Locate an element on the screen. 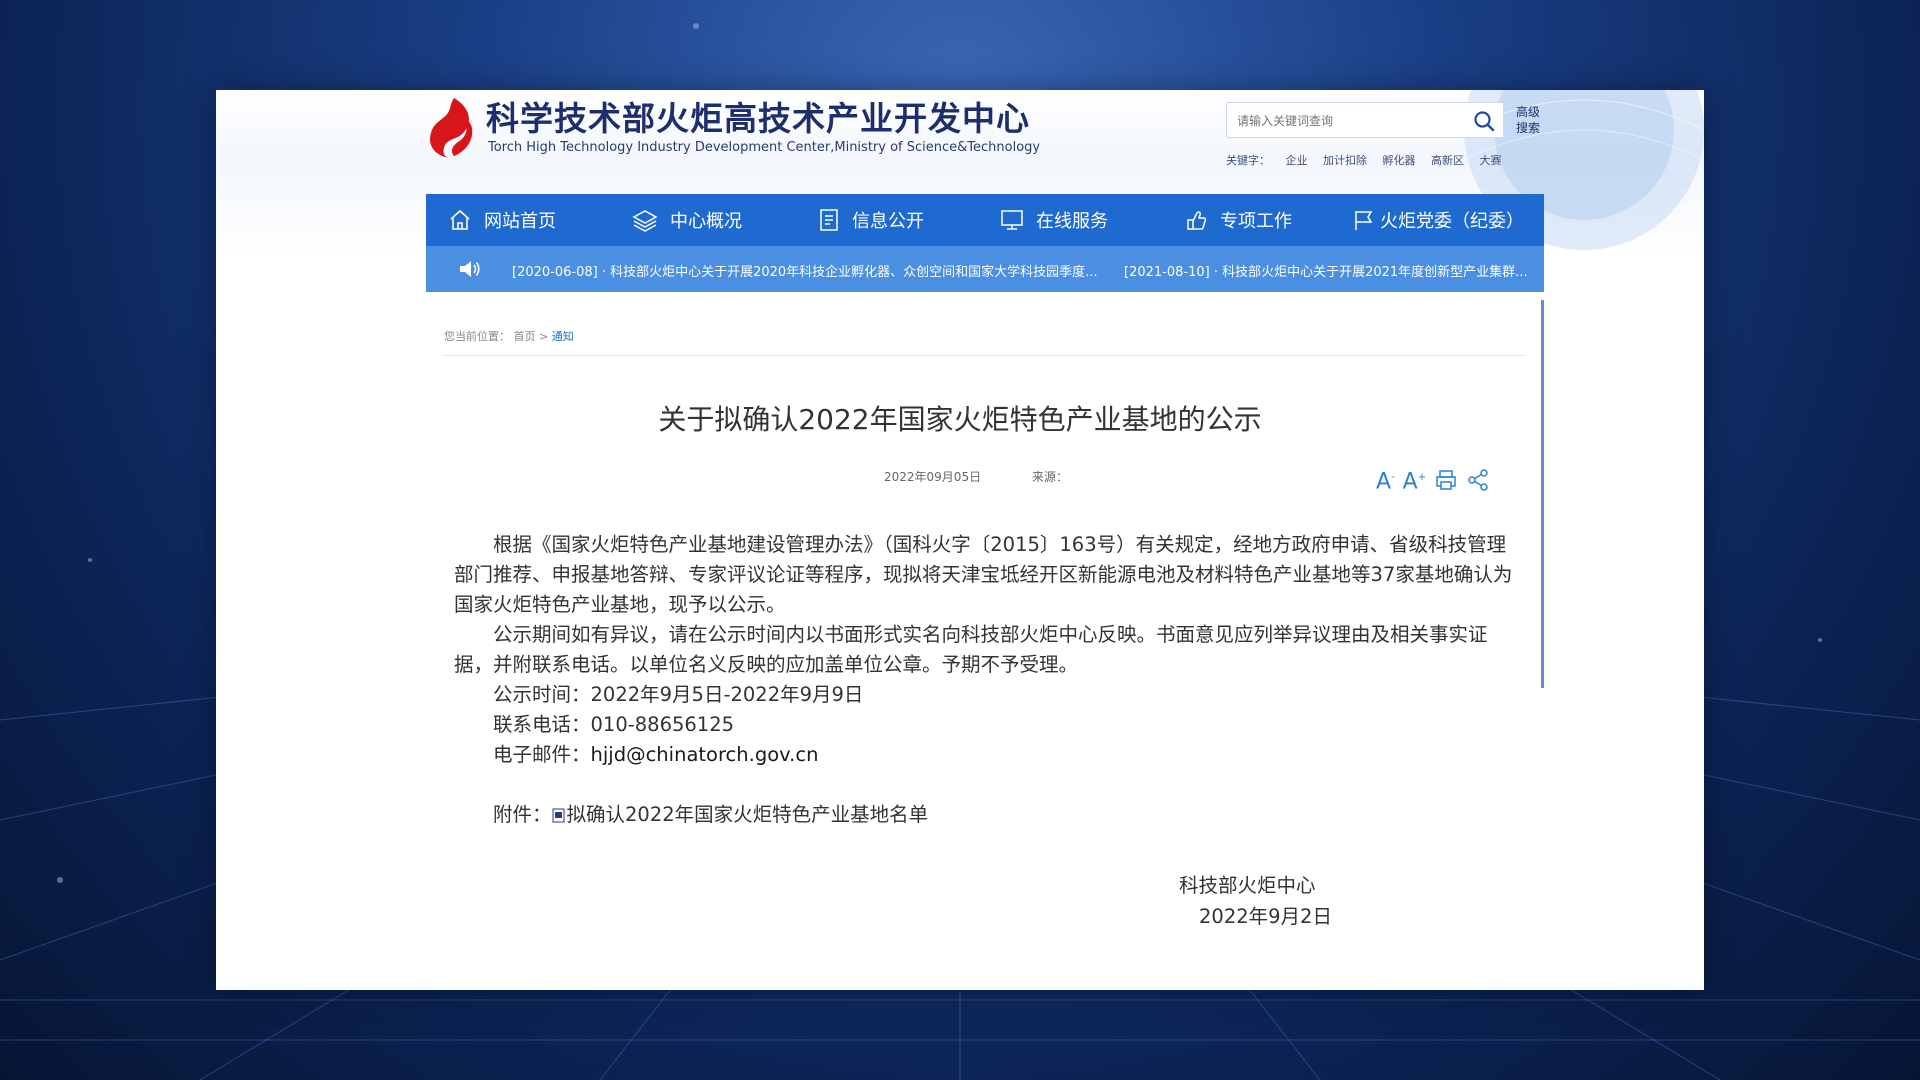 This screenshot has height=1080, width=1920. keyword-links: 关键字： 企业 加计扣除 孵化器 高新区 大赛 is located at coordinates (1370, 160).